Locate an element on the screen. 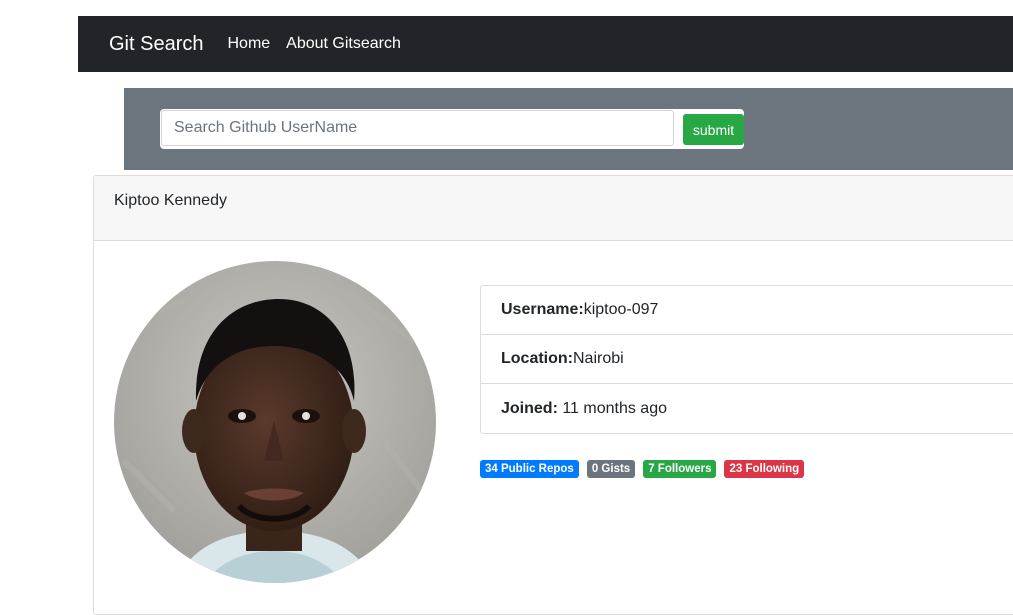 This screenshot has height=615, width=1013. nav-link-about: About Gitsearch is located at coordinates (343, 44).